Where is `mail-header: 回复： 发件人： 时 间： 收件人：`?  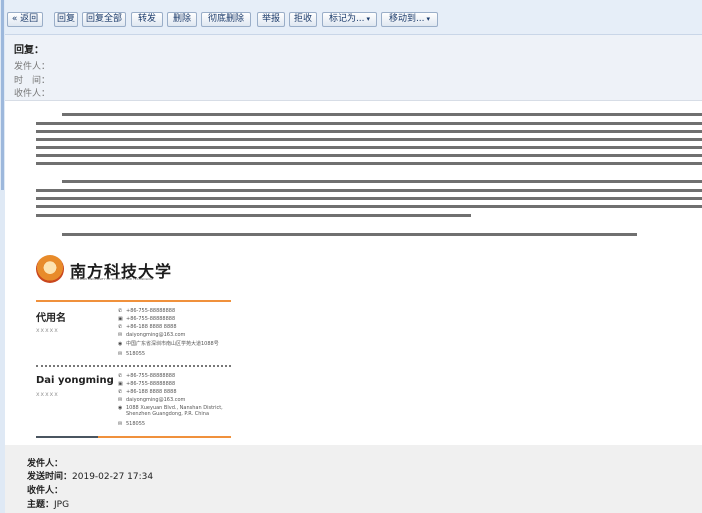
mail-header: 回复： 发件人： 时 间： 收件人： is located at coordinates (353, 67).